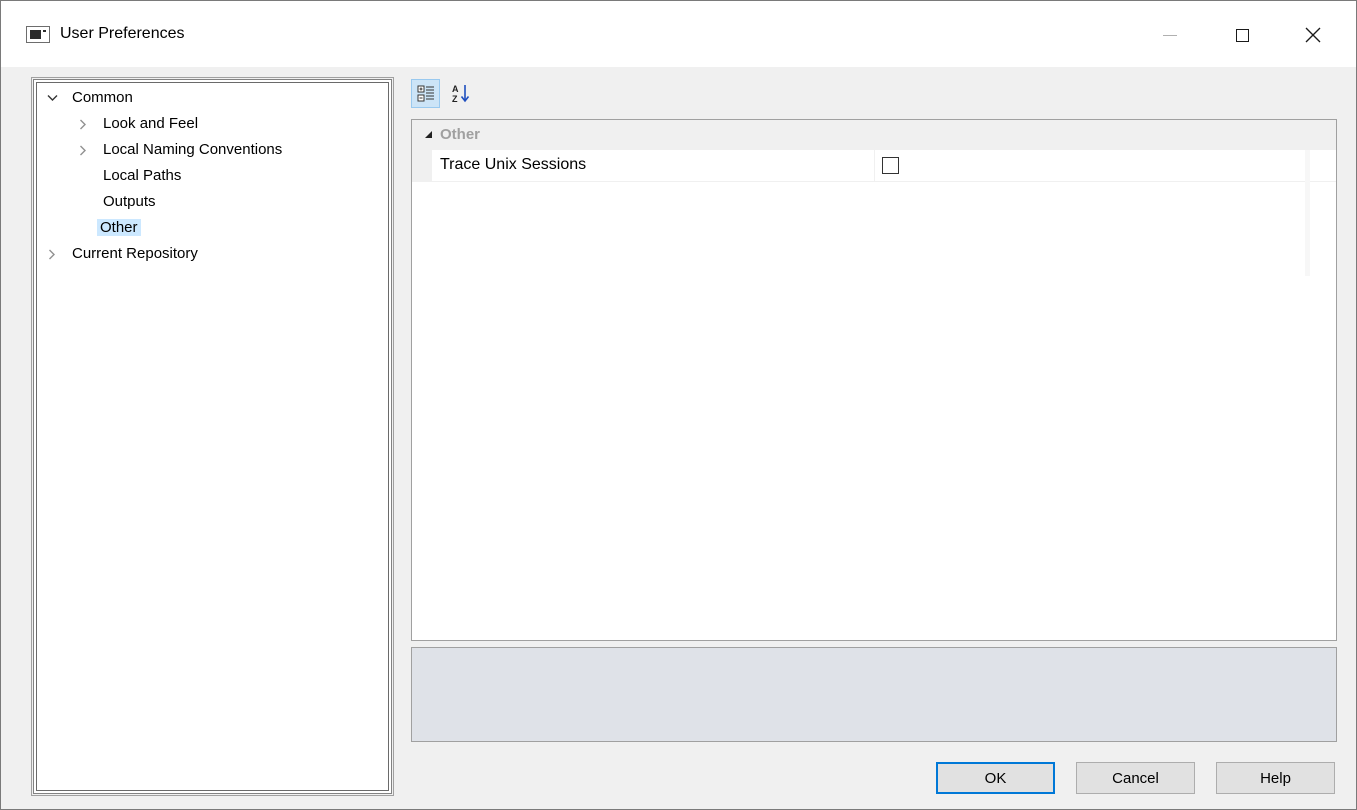  Describe the element at coordinates (193, 149) in the screenshot. I see `tree-item-label: Local Naming Conventions` at that location.